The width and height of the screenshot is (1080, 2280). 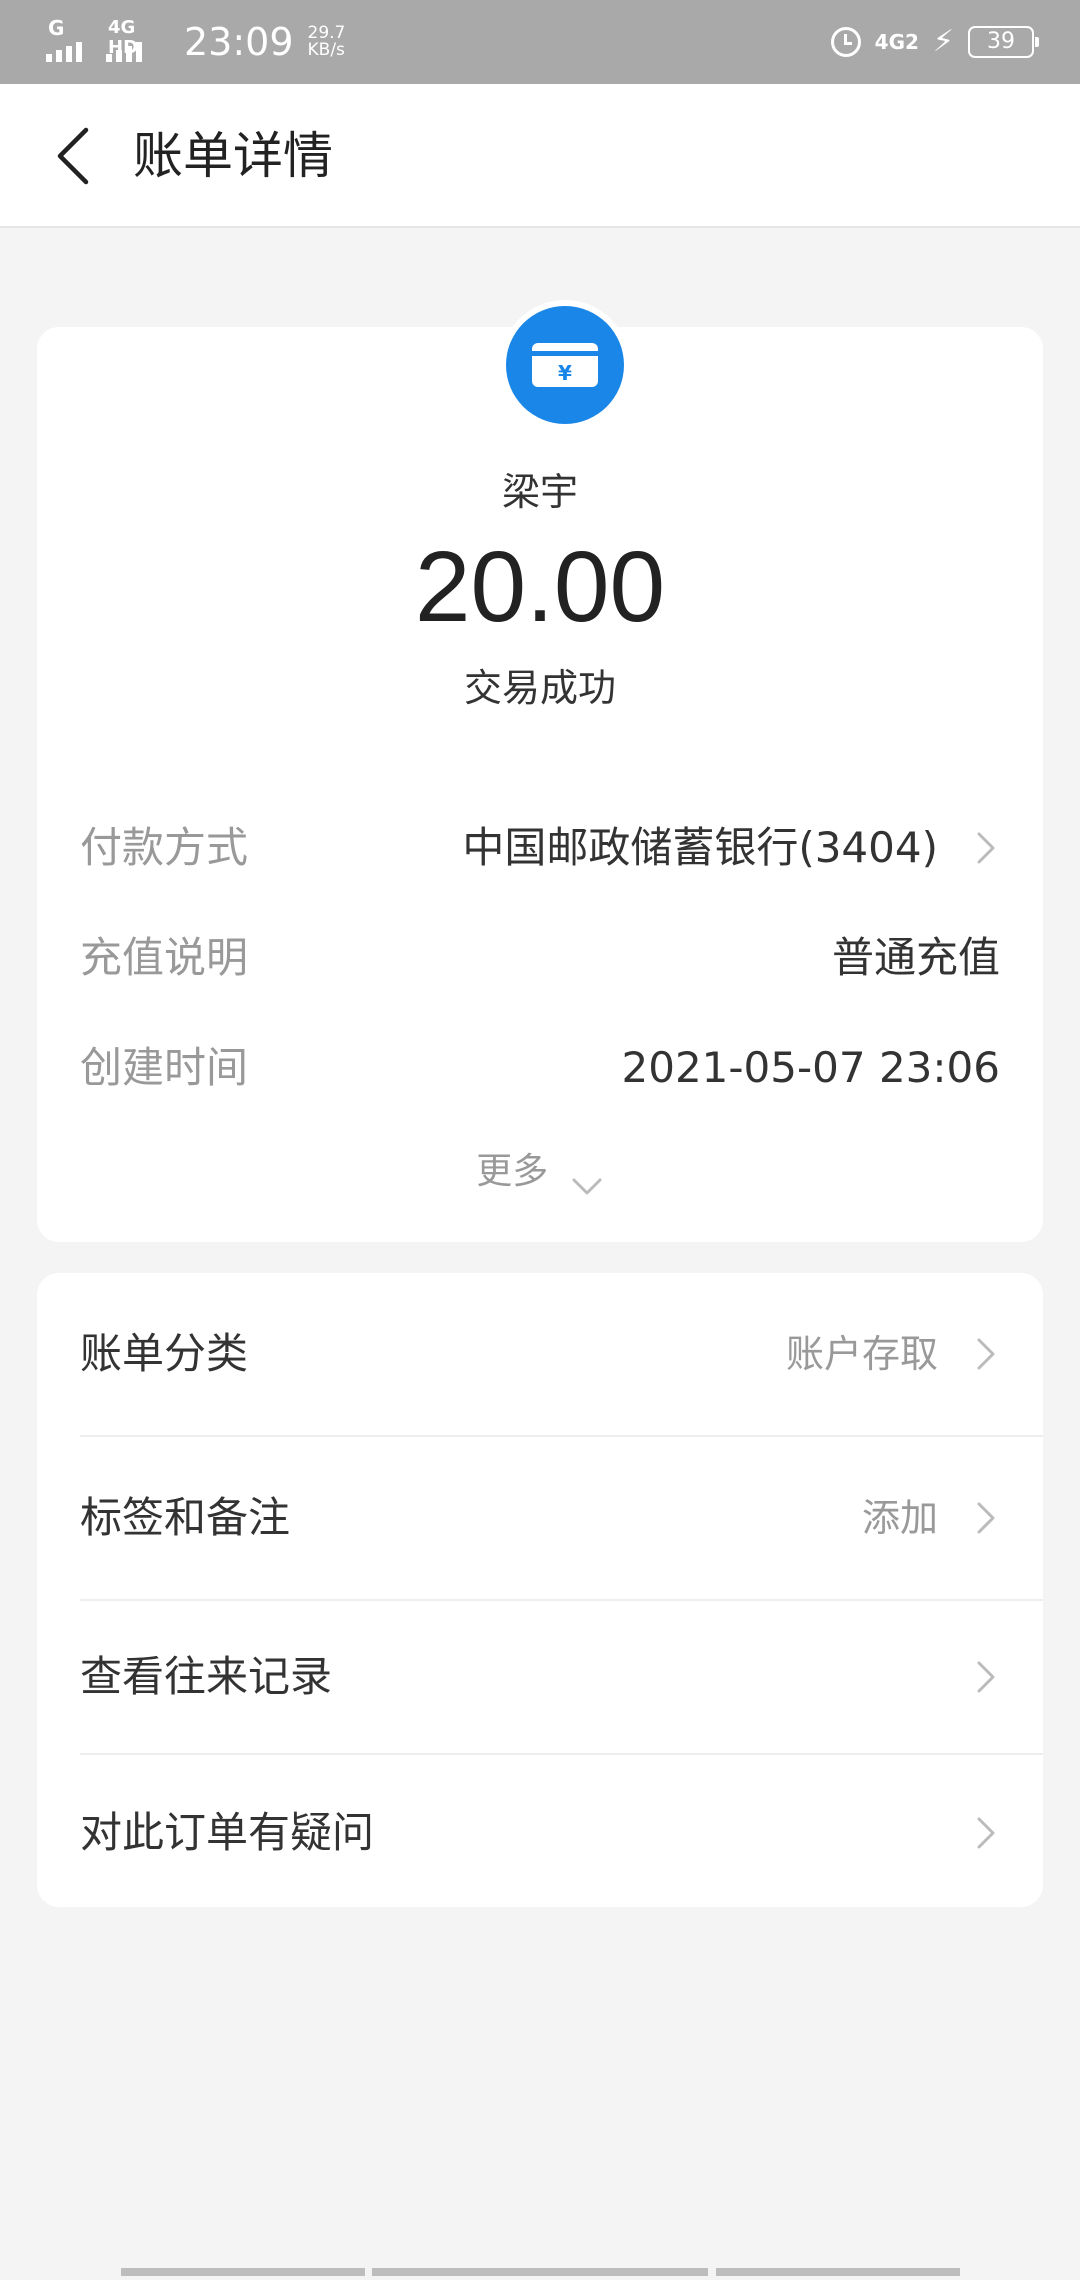 What do you see at coordinates (540, 1068) in the screenshot?
I see `detail-row-created-time: 创建时间 2021-05-07 23:06` at bounding box center [540, 1068].